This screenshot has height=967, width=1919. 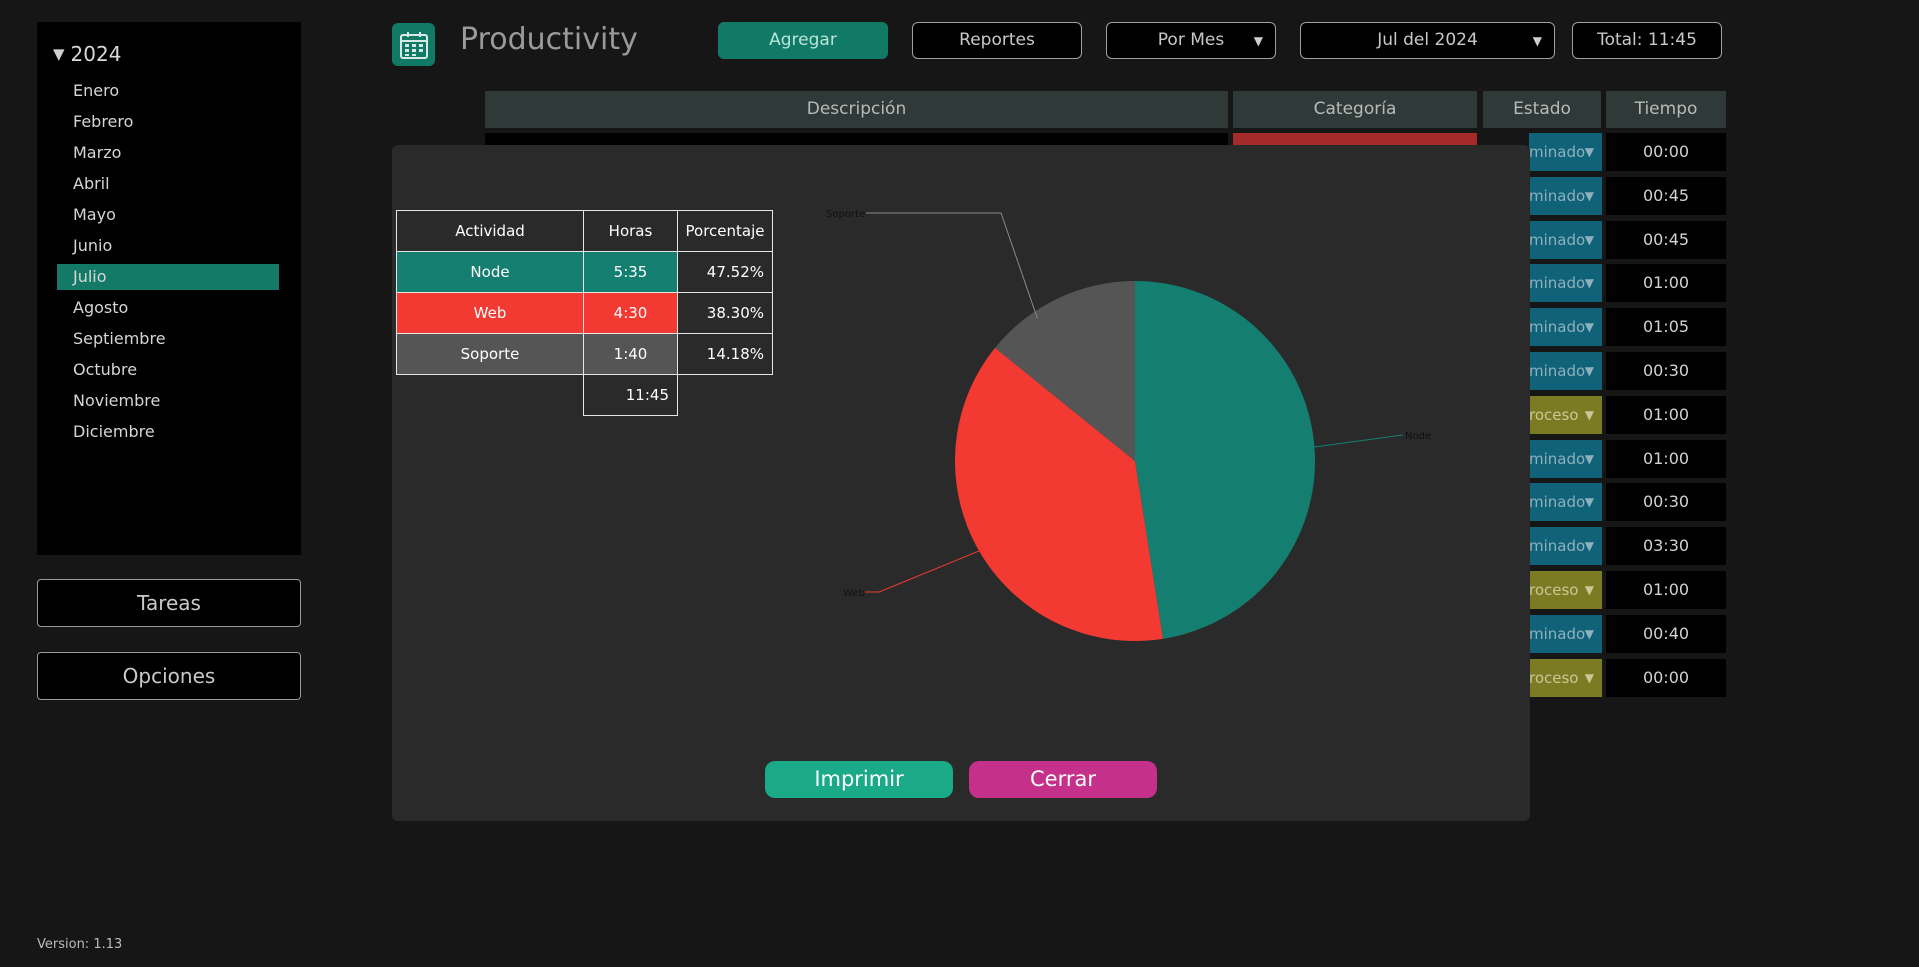 I want to click on print-button: Imprimir, so click(x=859, y=779).